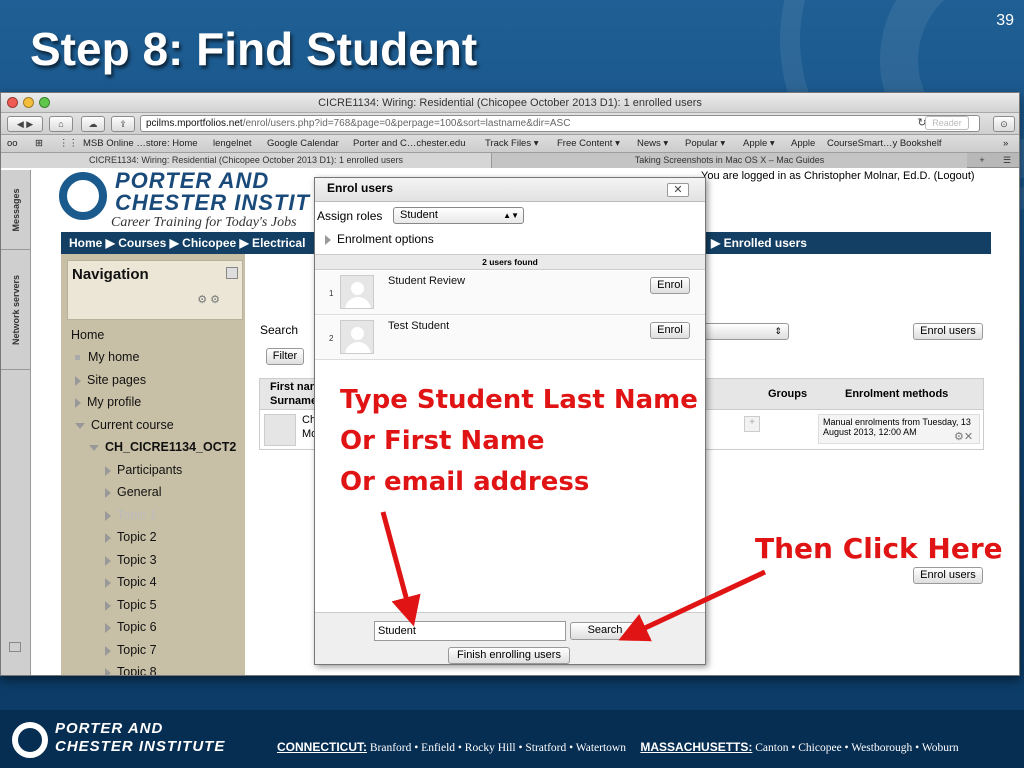  What do you see at coordinates (692, 605) in the screenshot?
I see `arrow-to-search-button` at bounding box center [692, 605].